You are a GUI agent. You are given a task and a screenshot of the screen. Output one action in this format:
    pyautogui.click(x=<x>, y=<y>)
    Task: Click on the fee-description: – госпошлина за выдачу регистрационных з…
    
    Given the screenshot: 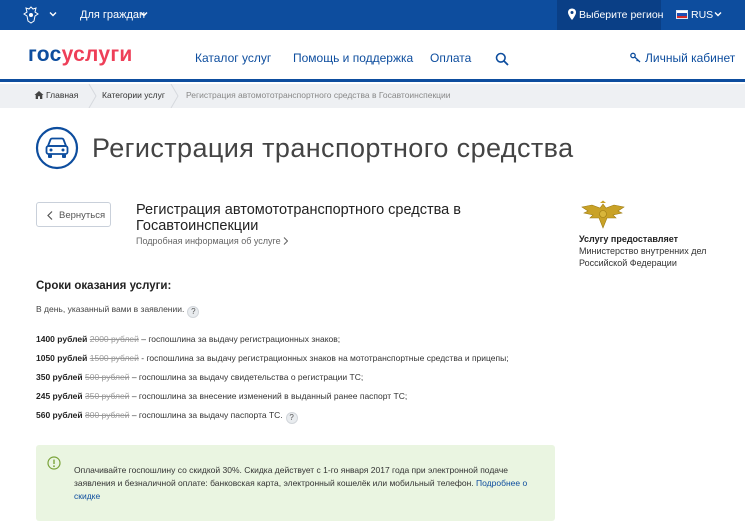 What is the action you would take?
    pyautogui.click(x=241, y=339)
    